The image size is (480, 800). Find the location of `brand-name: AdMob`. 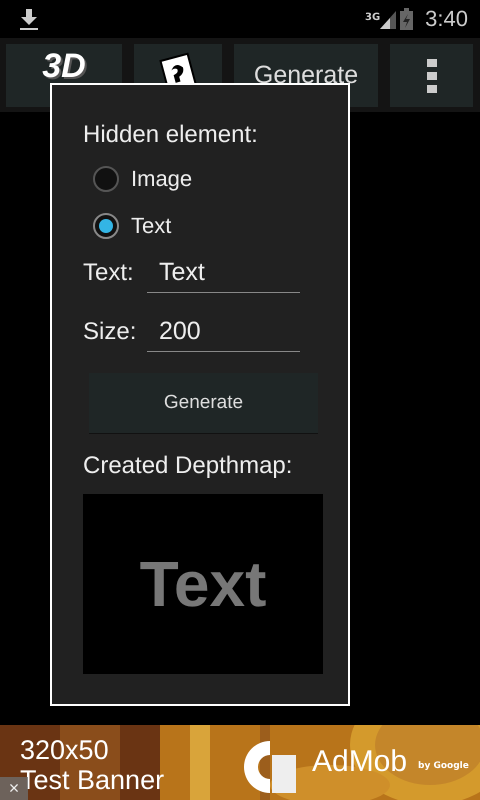

brand-name: AdMob is located at coordinates (360, 762).